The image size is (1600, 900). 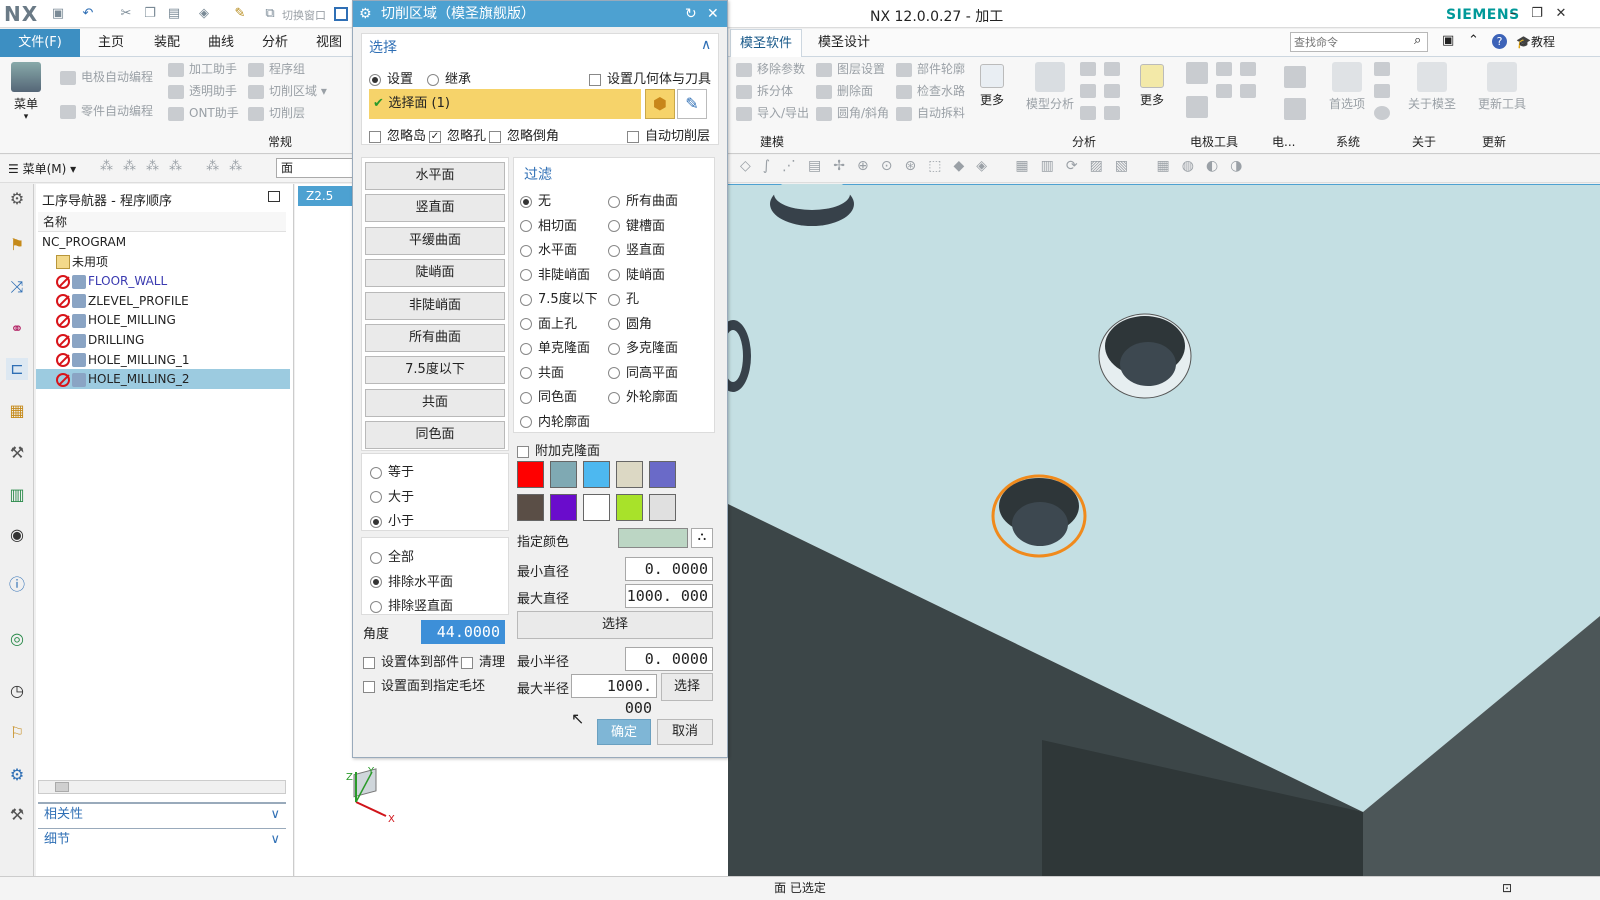 What do you see at coordinates (660, 104) in the screenshot?
I see `face-selector-icon: ⬢` at bounding box center [660, 104].